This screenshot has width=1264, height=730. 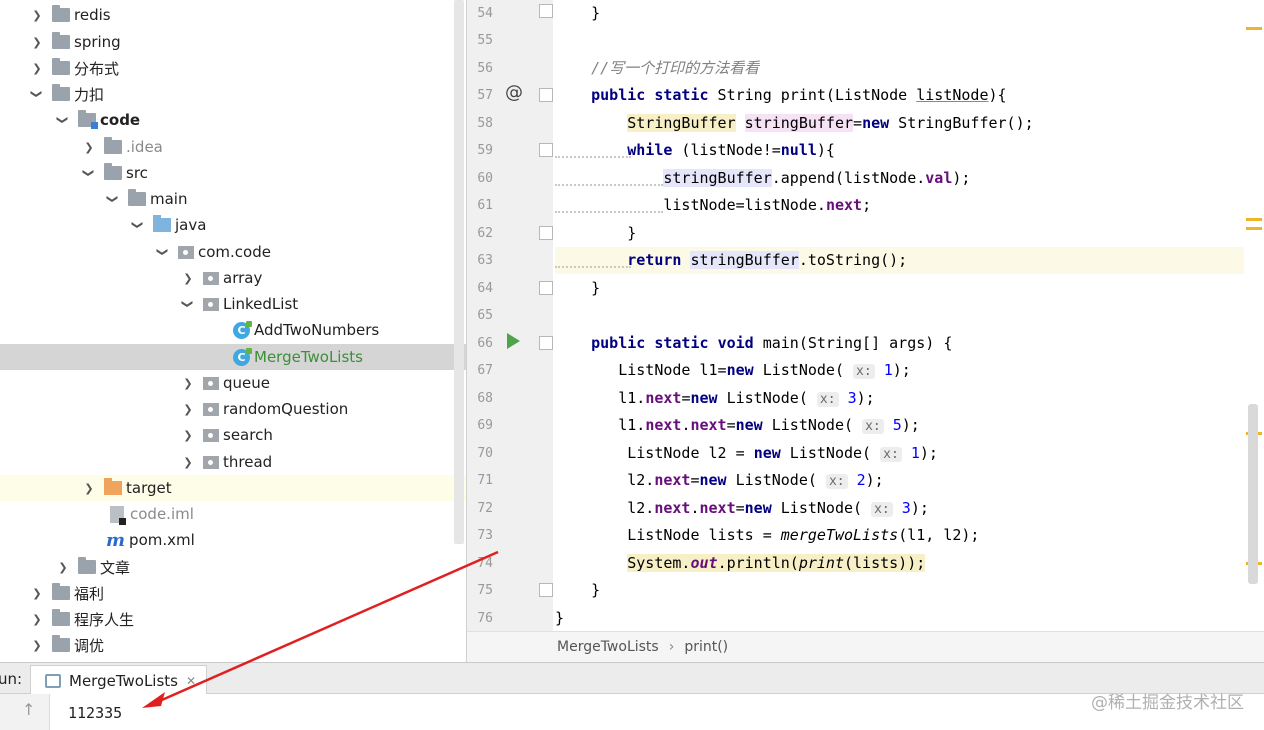 What do you see at coordinates (233, 435) in the screenshot?
I see `tree-item-search: ❯ search` at bounding box center [233, 435].